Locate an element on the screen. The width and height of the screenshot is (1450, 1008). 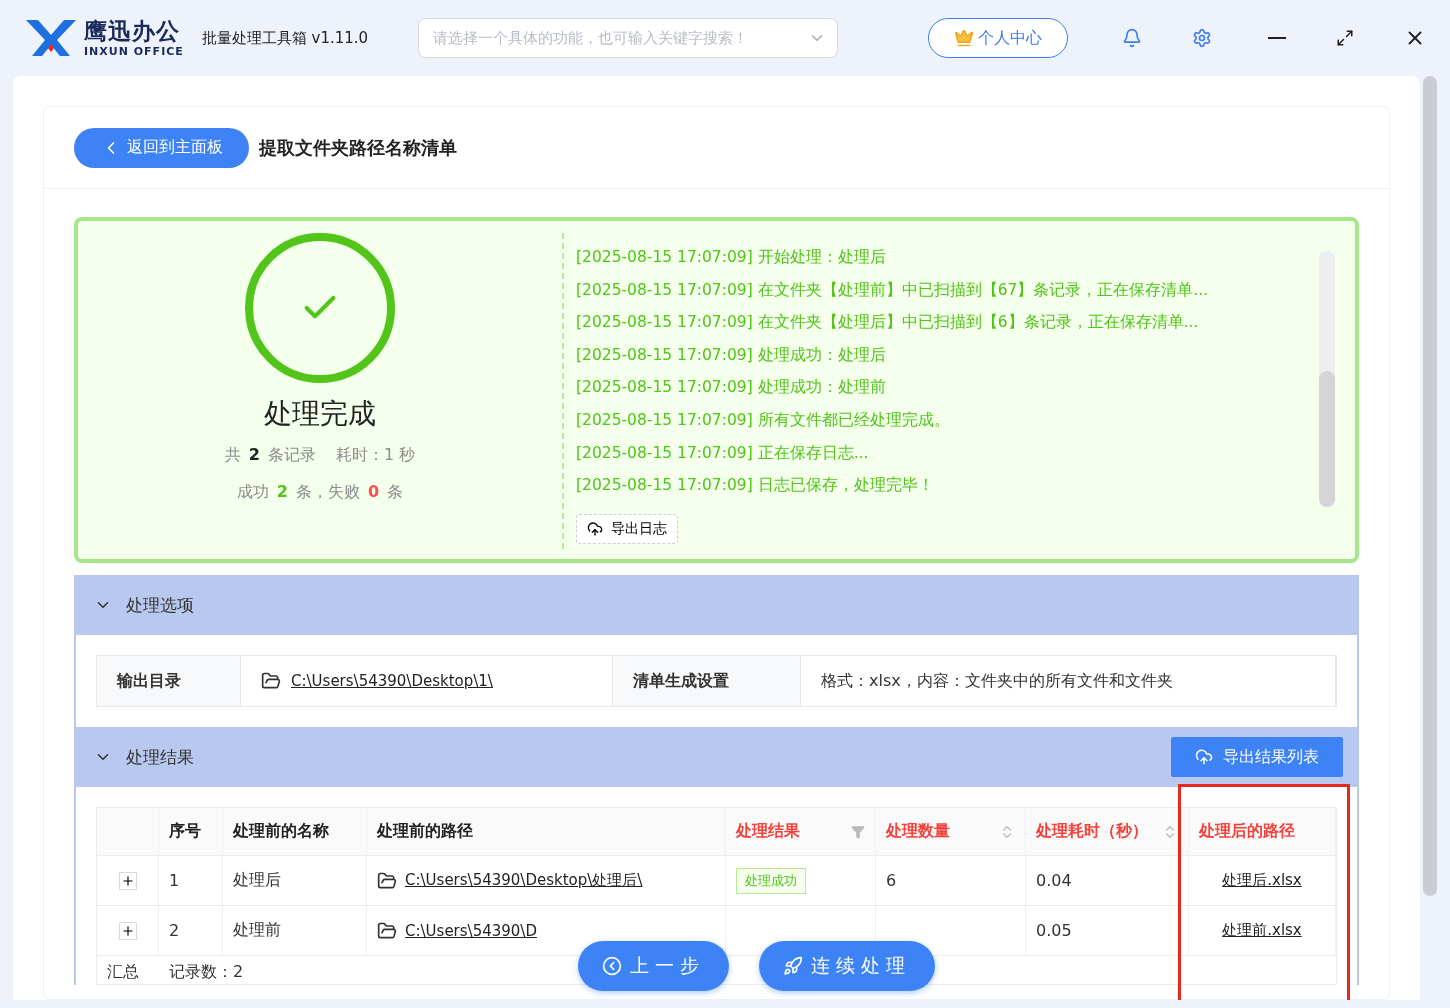
export-results-button: 导出结果列表 is located at coordinates (1257, 757).